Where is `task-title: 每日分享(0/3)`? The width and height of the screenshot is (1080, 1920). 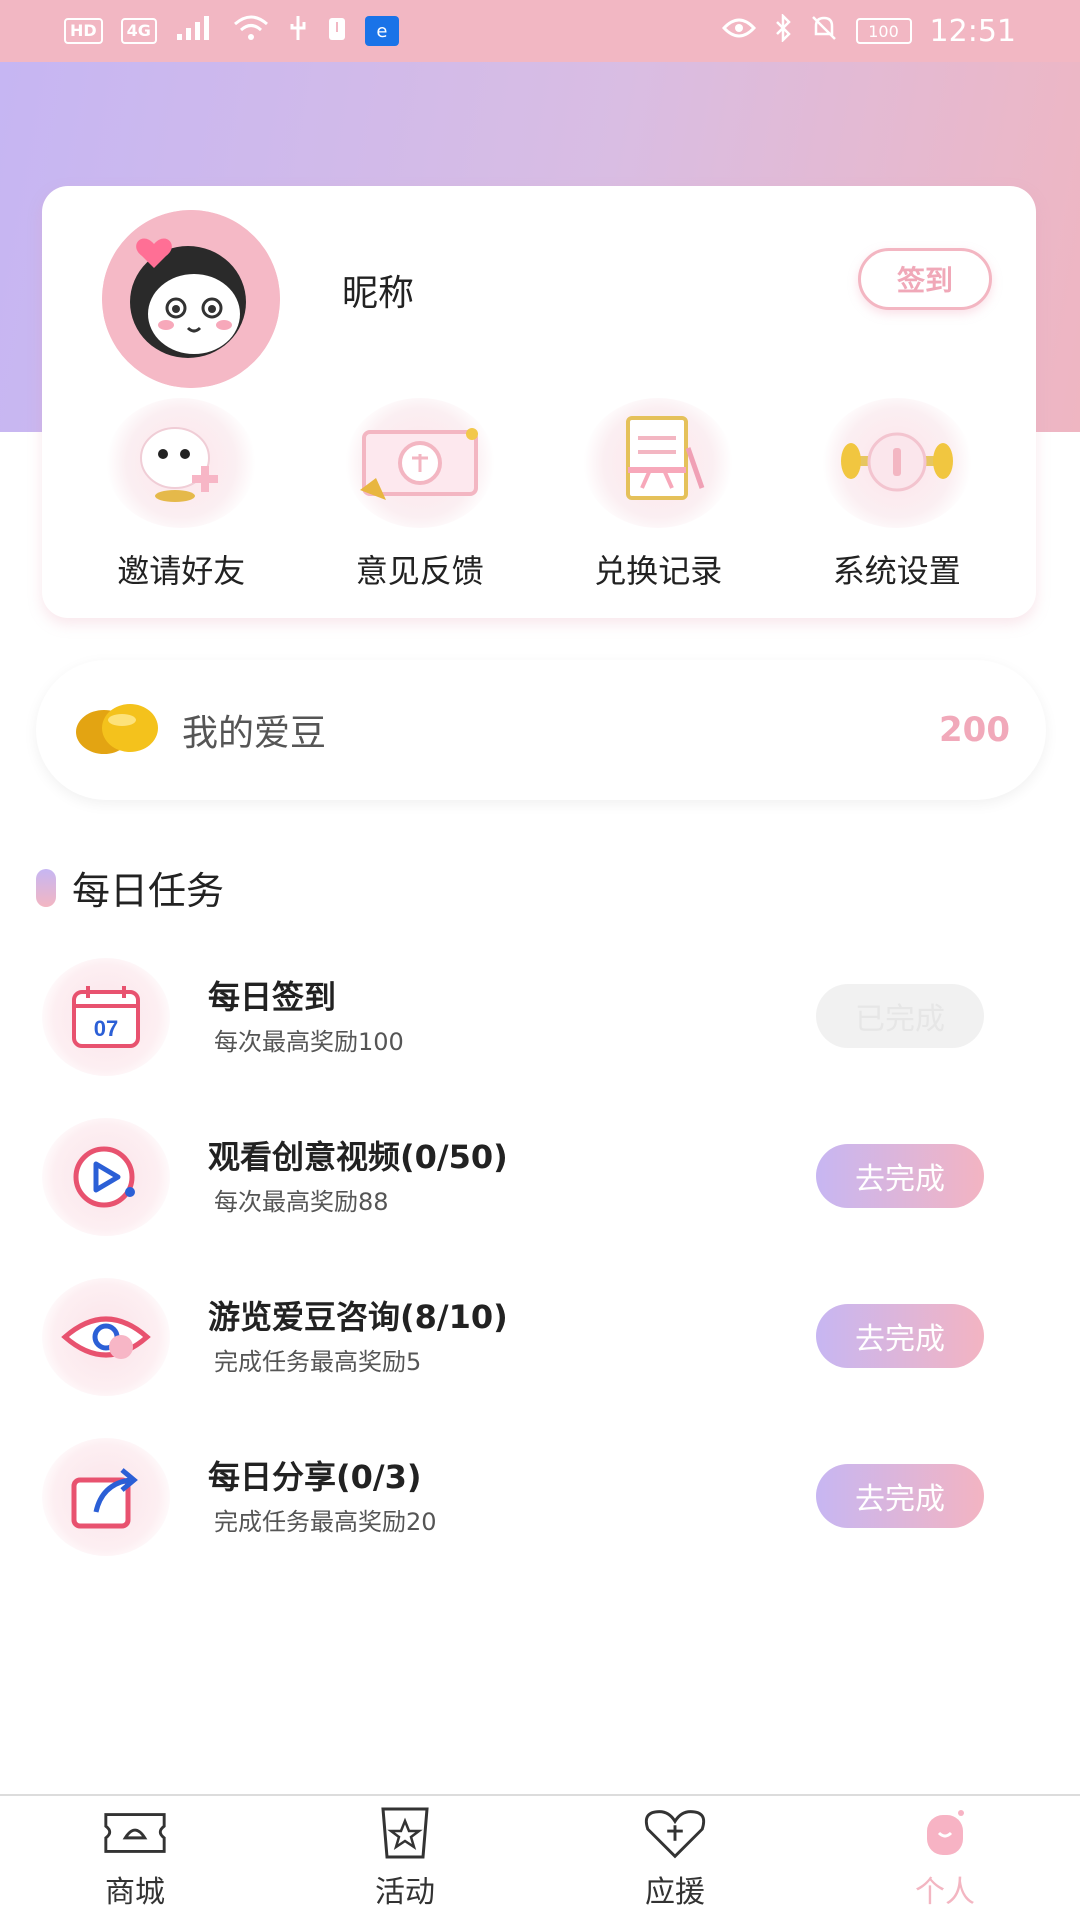 task-title: 每日分享(0/3) is located at coordinates (315, 1477).